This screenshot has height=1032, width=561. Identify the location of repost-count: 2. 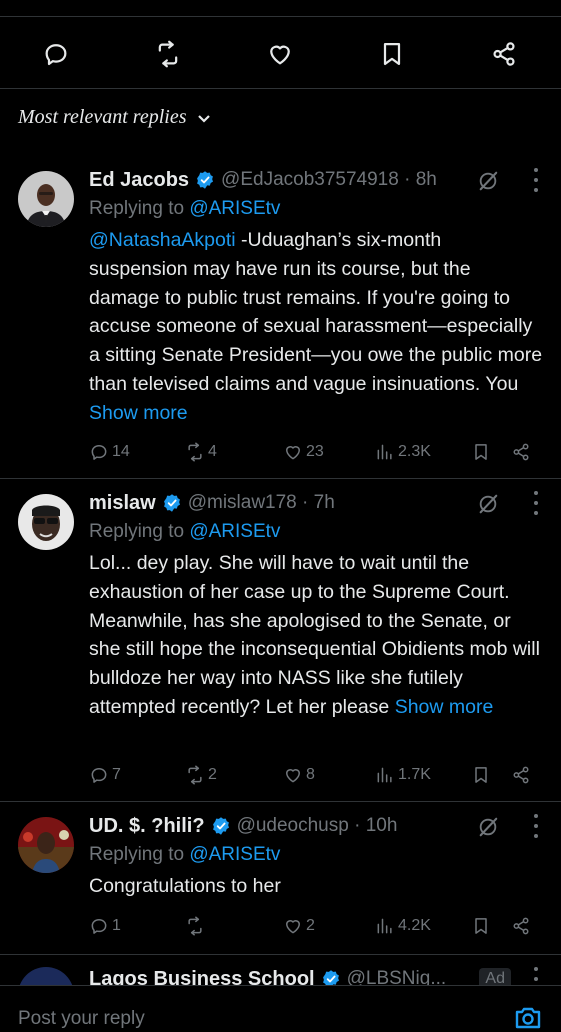
(212, 774).